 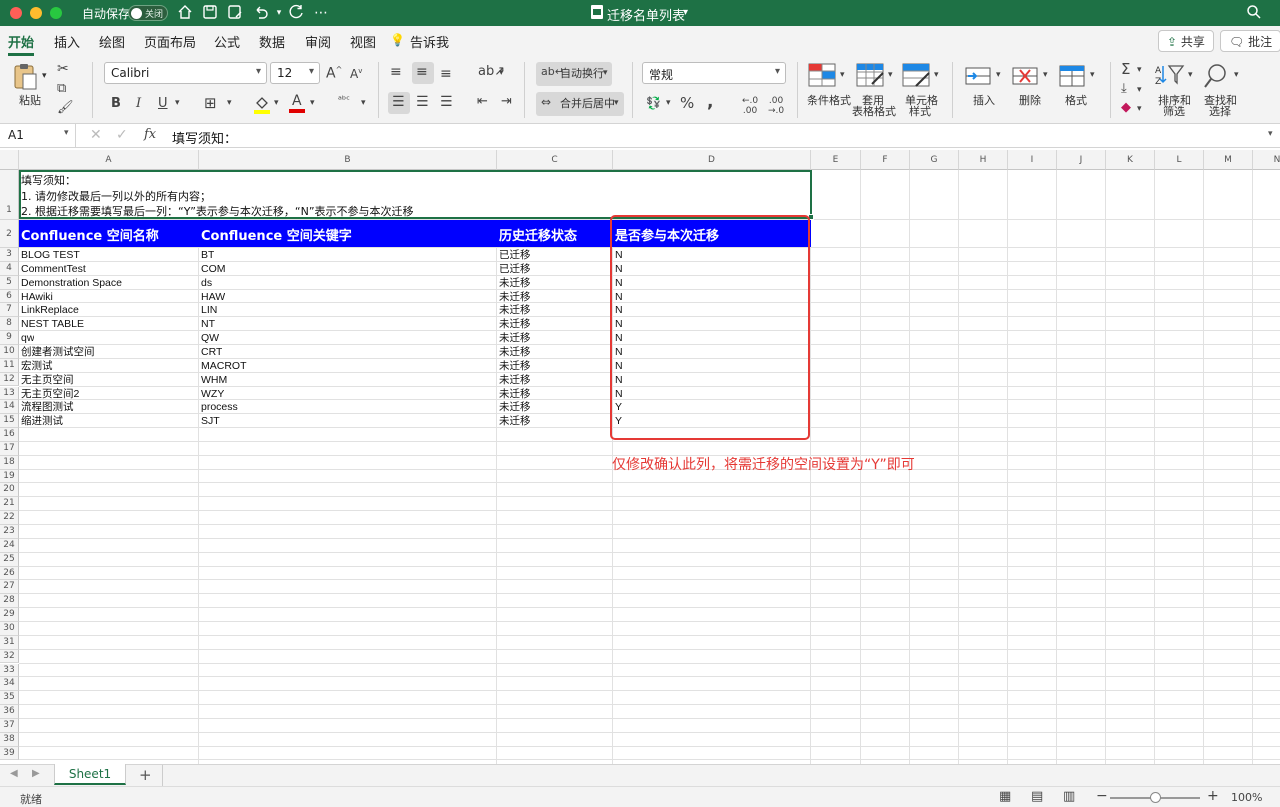 What do you see at coordinates (272, 41) in the screenshot?
I see `tab-data: 数据` at bounding box center [272, 41].